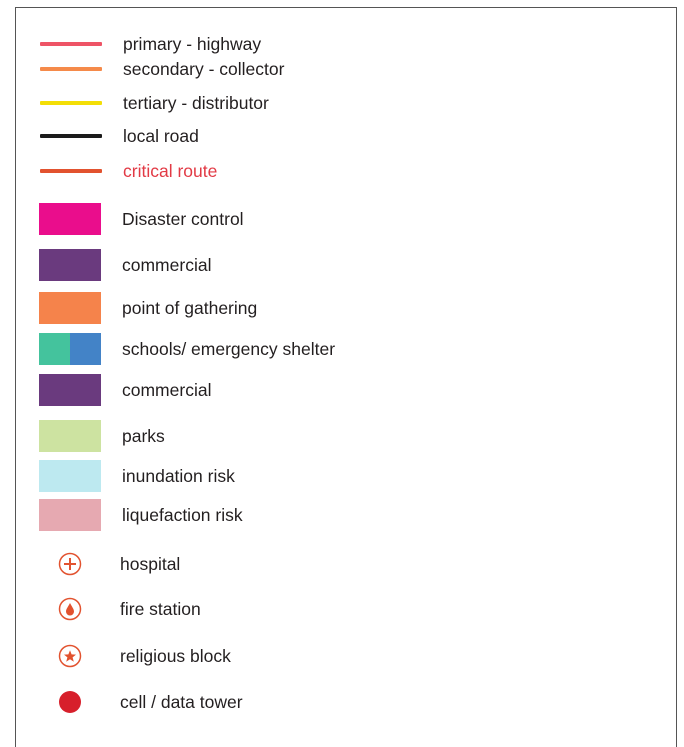  Describe the element at coordinates (70, 702) in the screenshot. I see `cell-tower-icon` at that location.